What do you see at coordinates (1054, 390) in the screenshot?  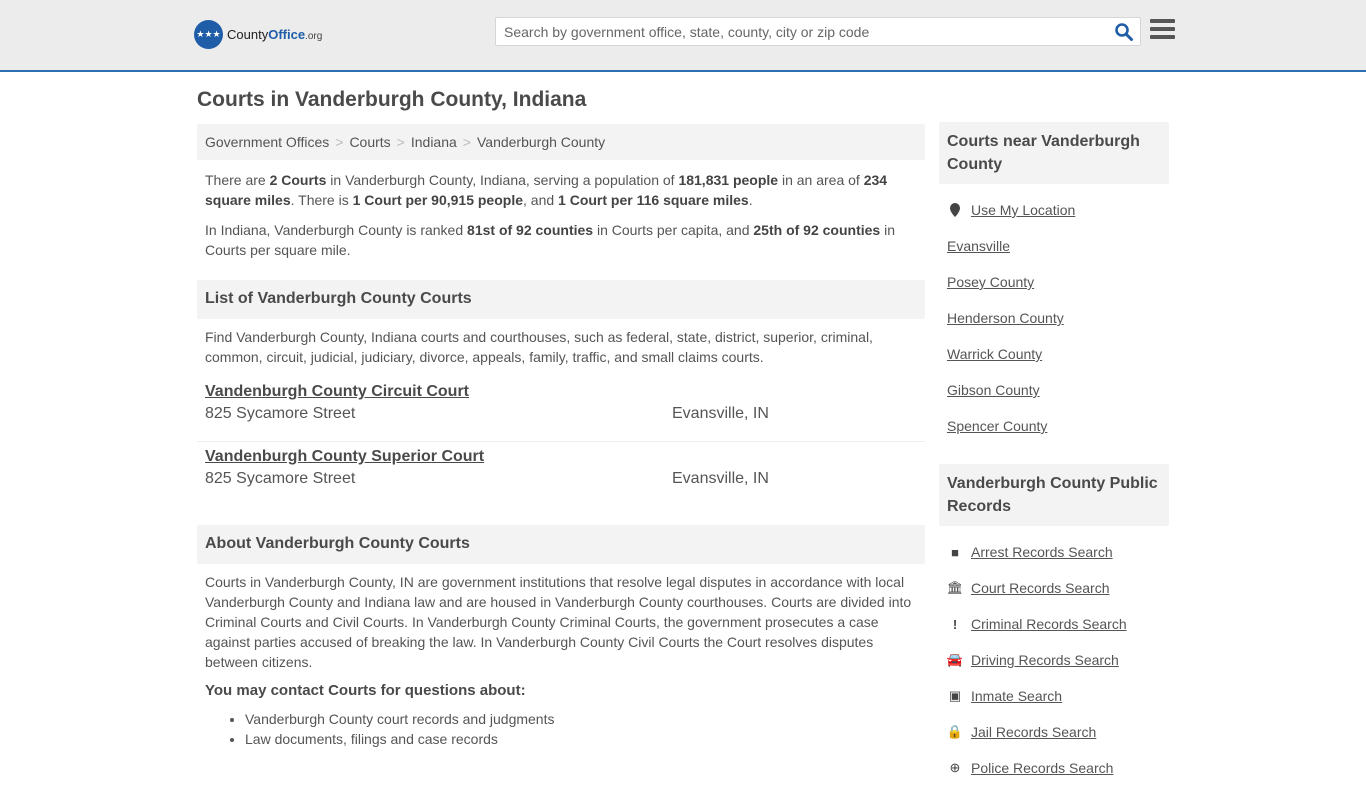 I see `nearby-item: Gibson County` at bounding box center [1054, 390].